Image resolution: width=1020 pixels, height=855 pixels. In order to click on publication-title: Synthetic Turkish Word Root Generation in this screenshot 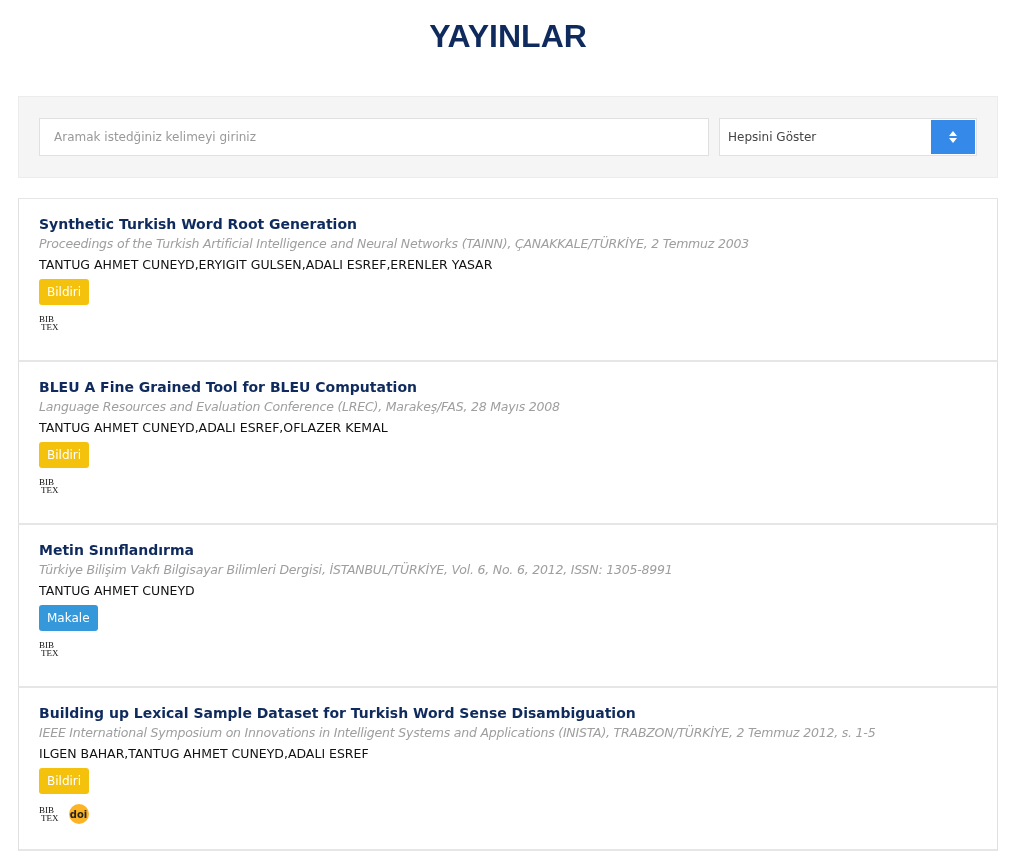, I will do `click(198, 224)`.